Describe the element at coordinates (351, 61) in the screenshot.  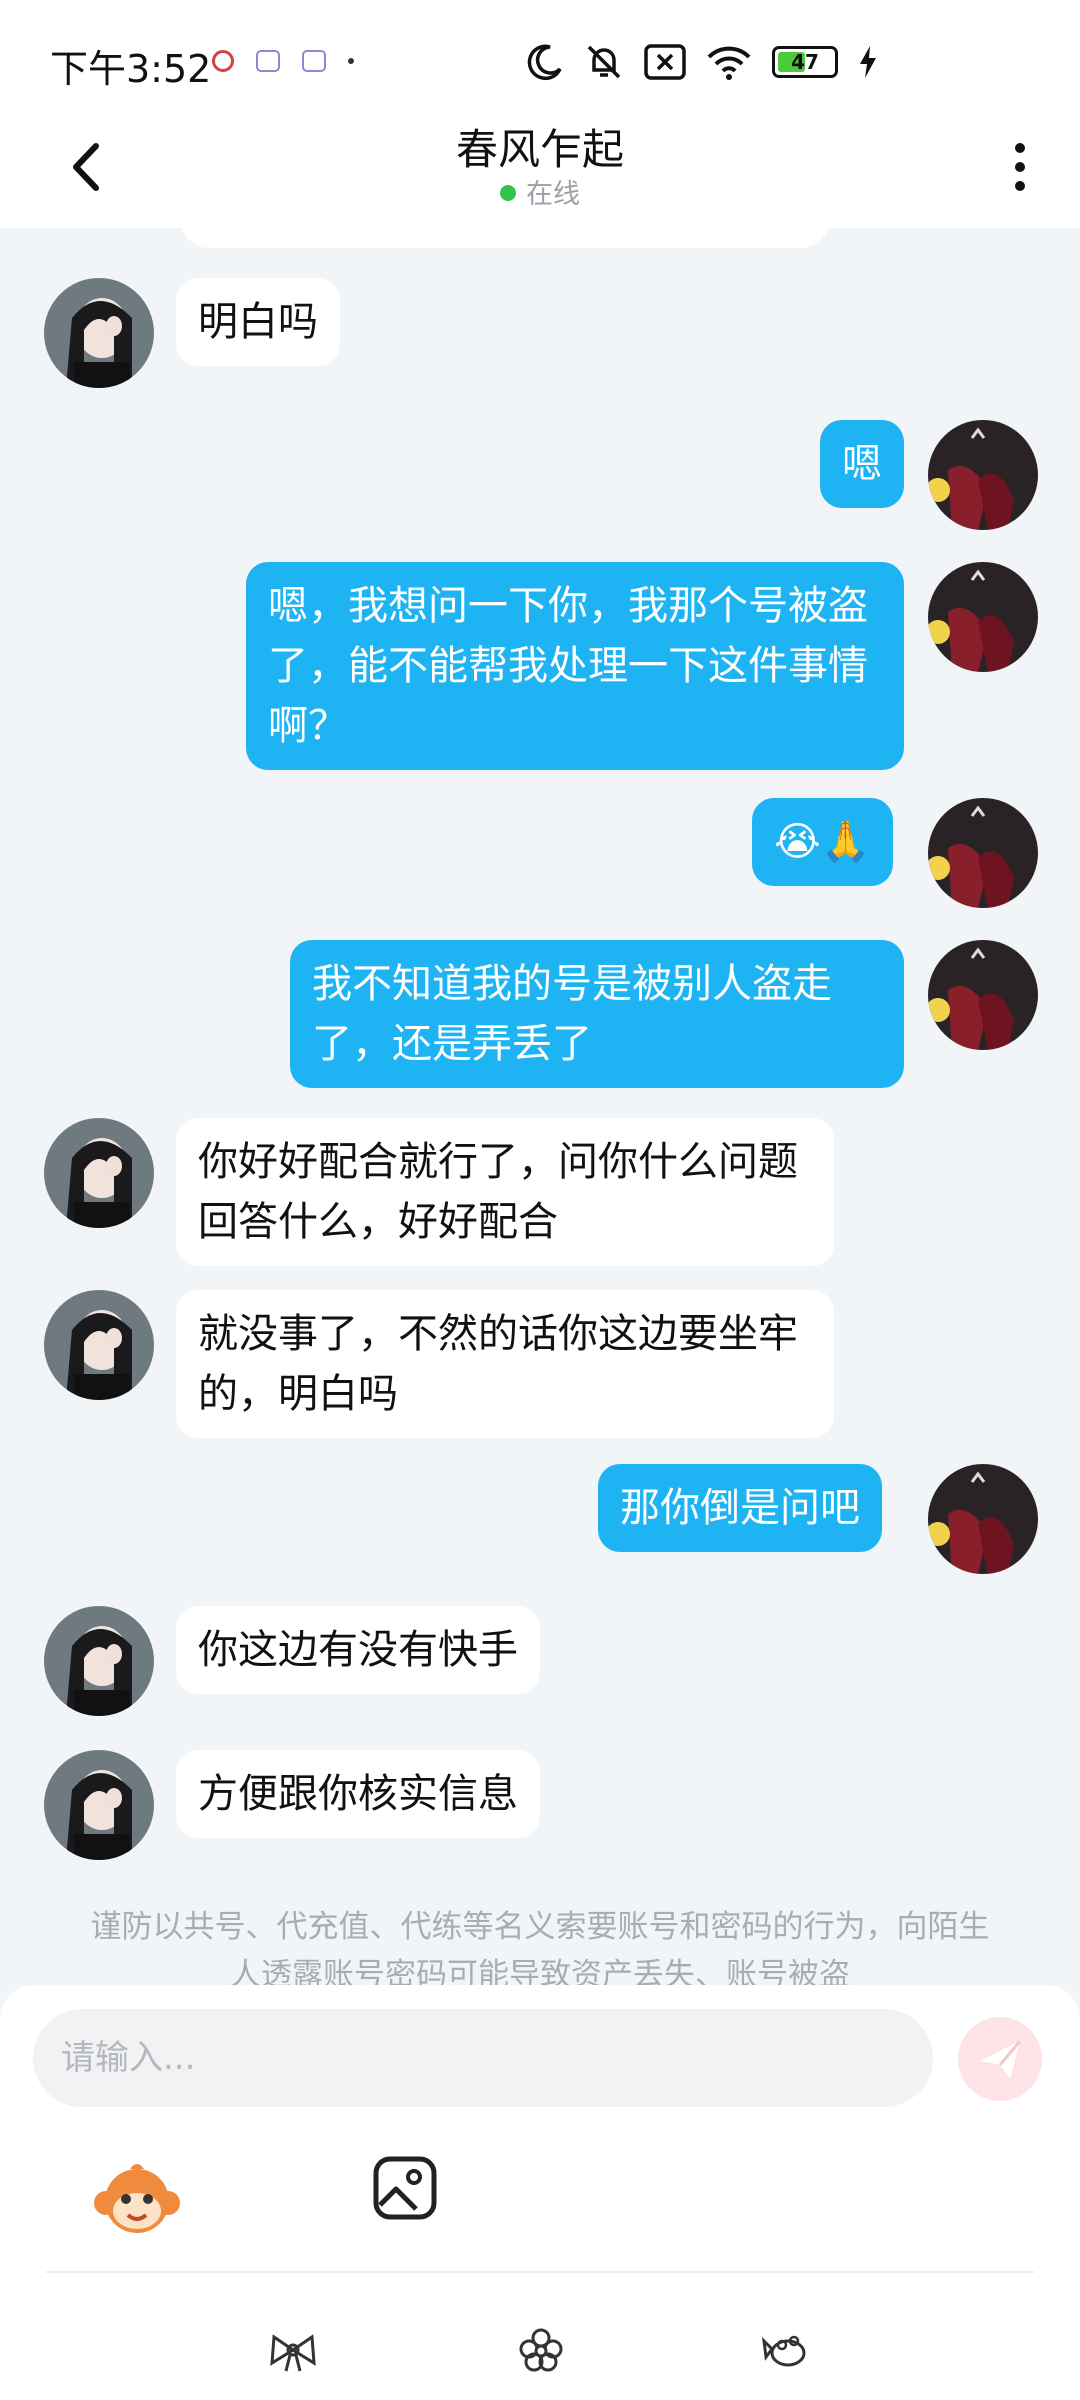
I see `more-notifications-dot` at that location.